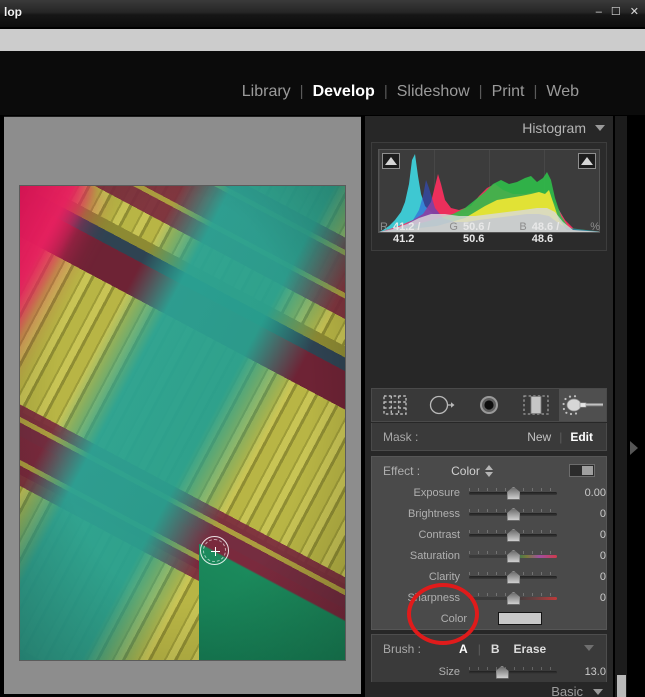  Describe the element at coordinates (401, 436) in the screenshot. I see `mask-label: Mask :` at that location.